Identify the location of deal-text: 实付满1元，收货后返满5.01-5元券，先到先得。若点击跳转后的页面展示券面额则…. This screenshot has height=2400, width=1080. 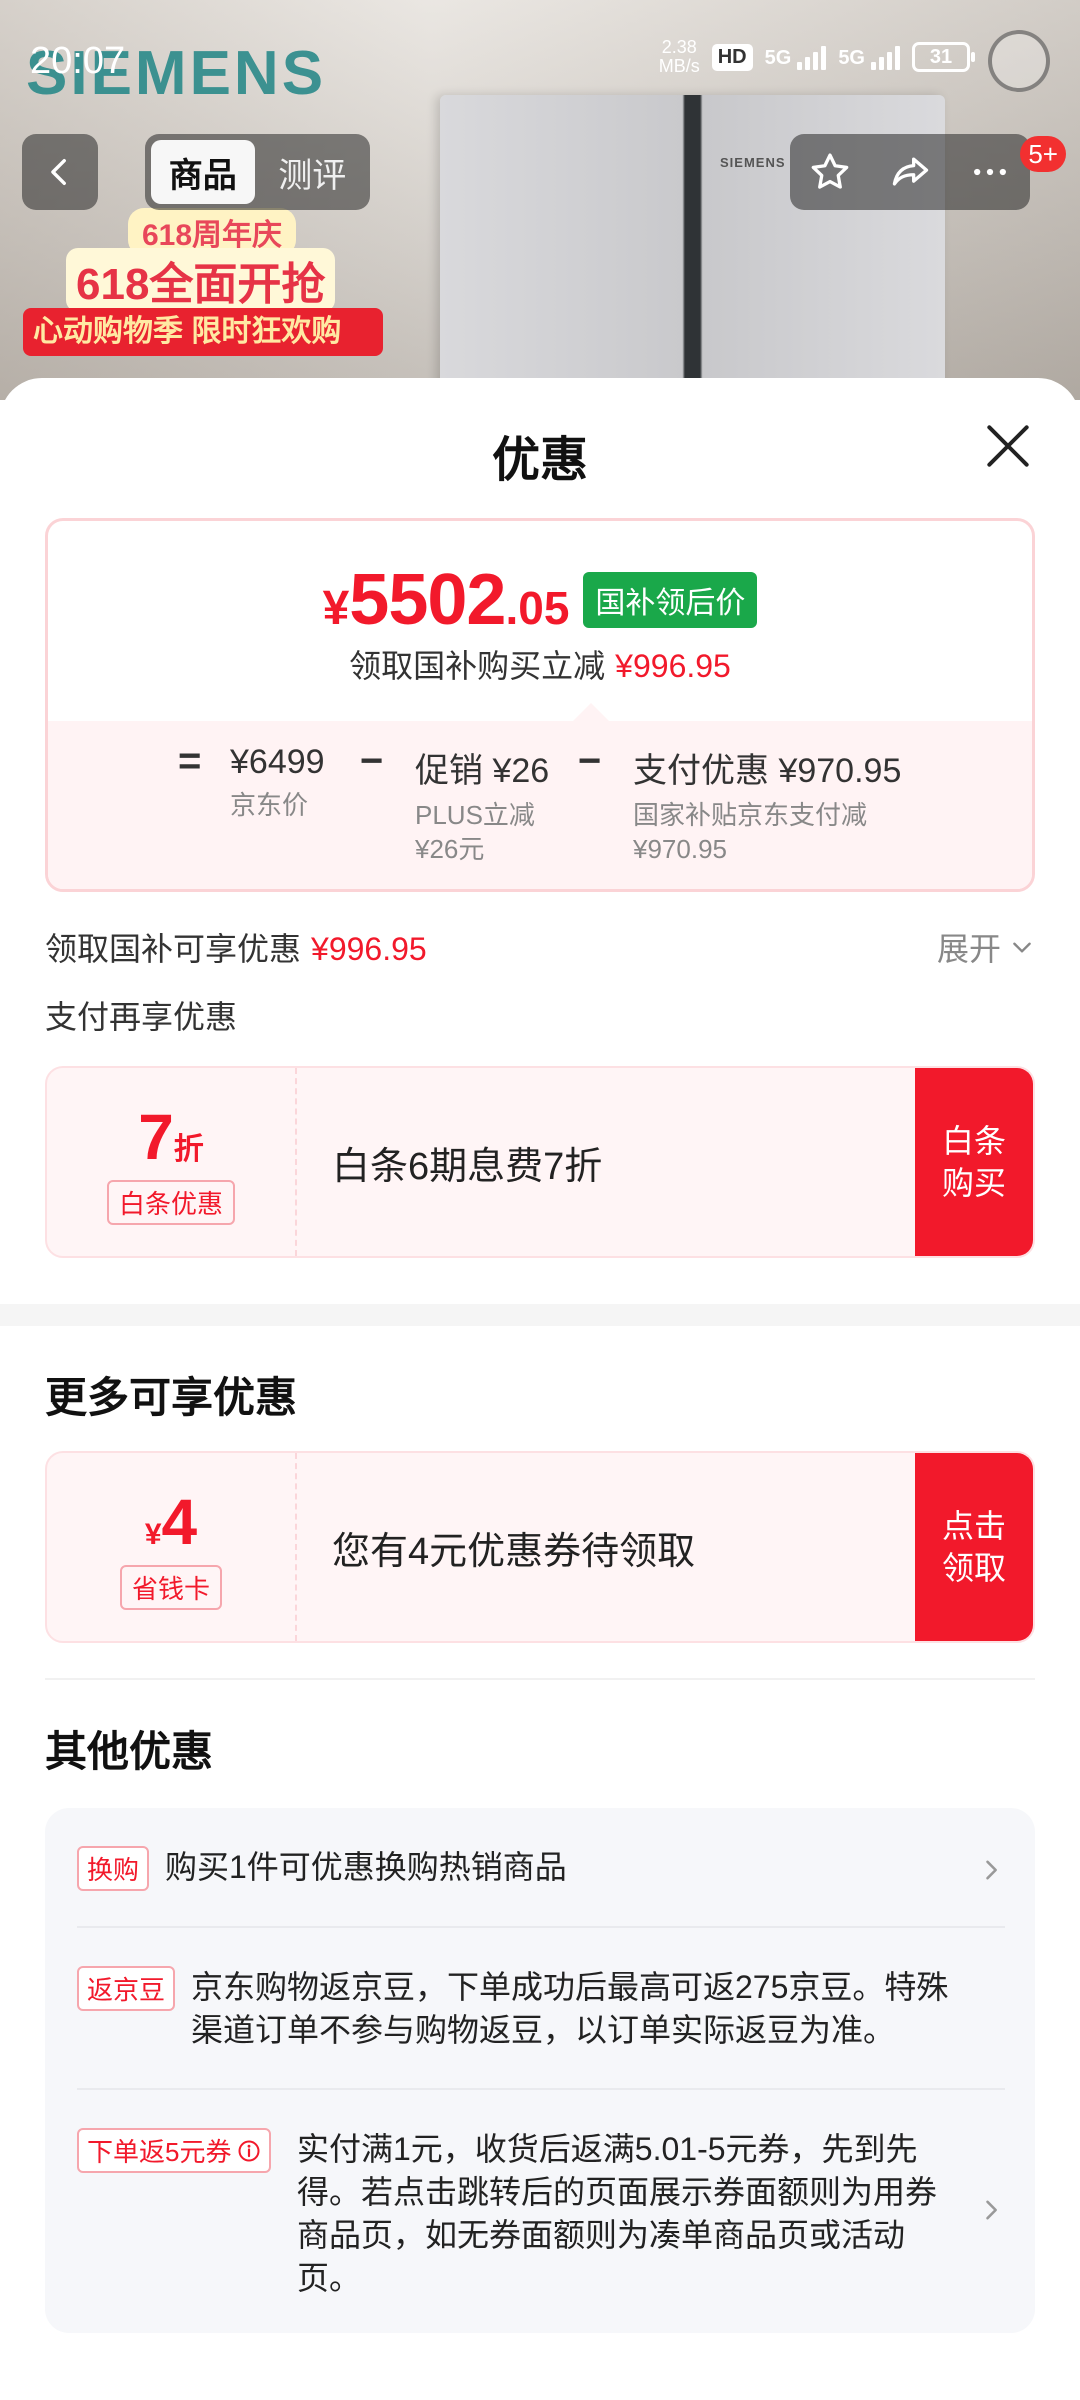
(617, 2213).